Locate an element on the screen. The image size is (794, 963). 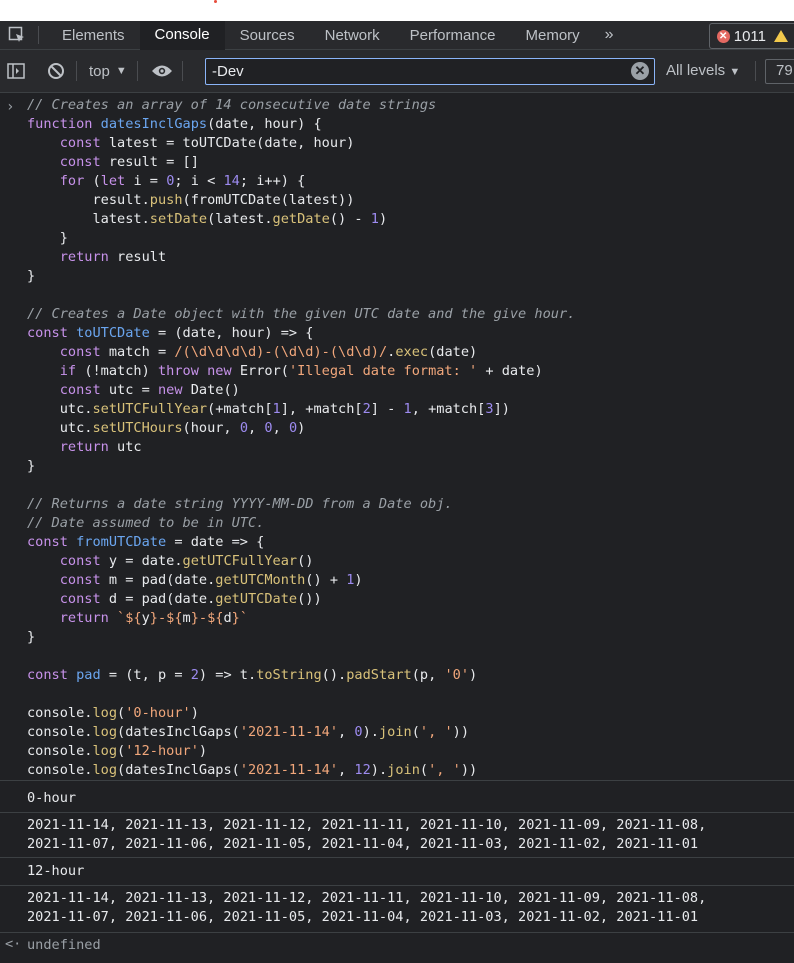
code-line: const result = [] is located at coordinates (301, 162).